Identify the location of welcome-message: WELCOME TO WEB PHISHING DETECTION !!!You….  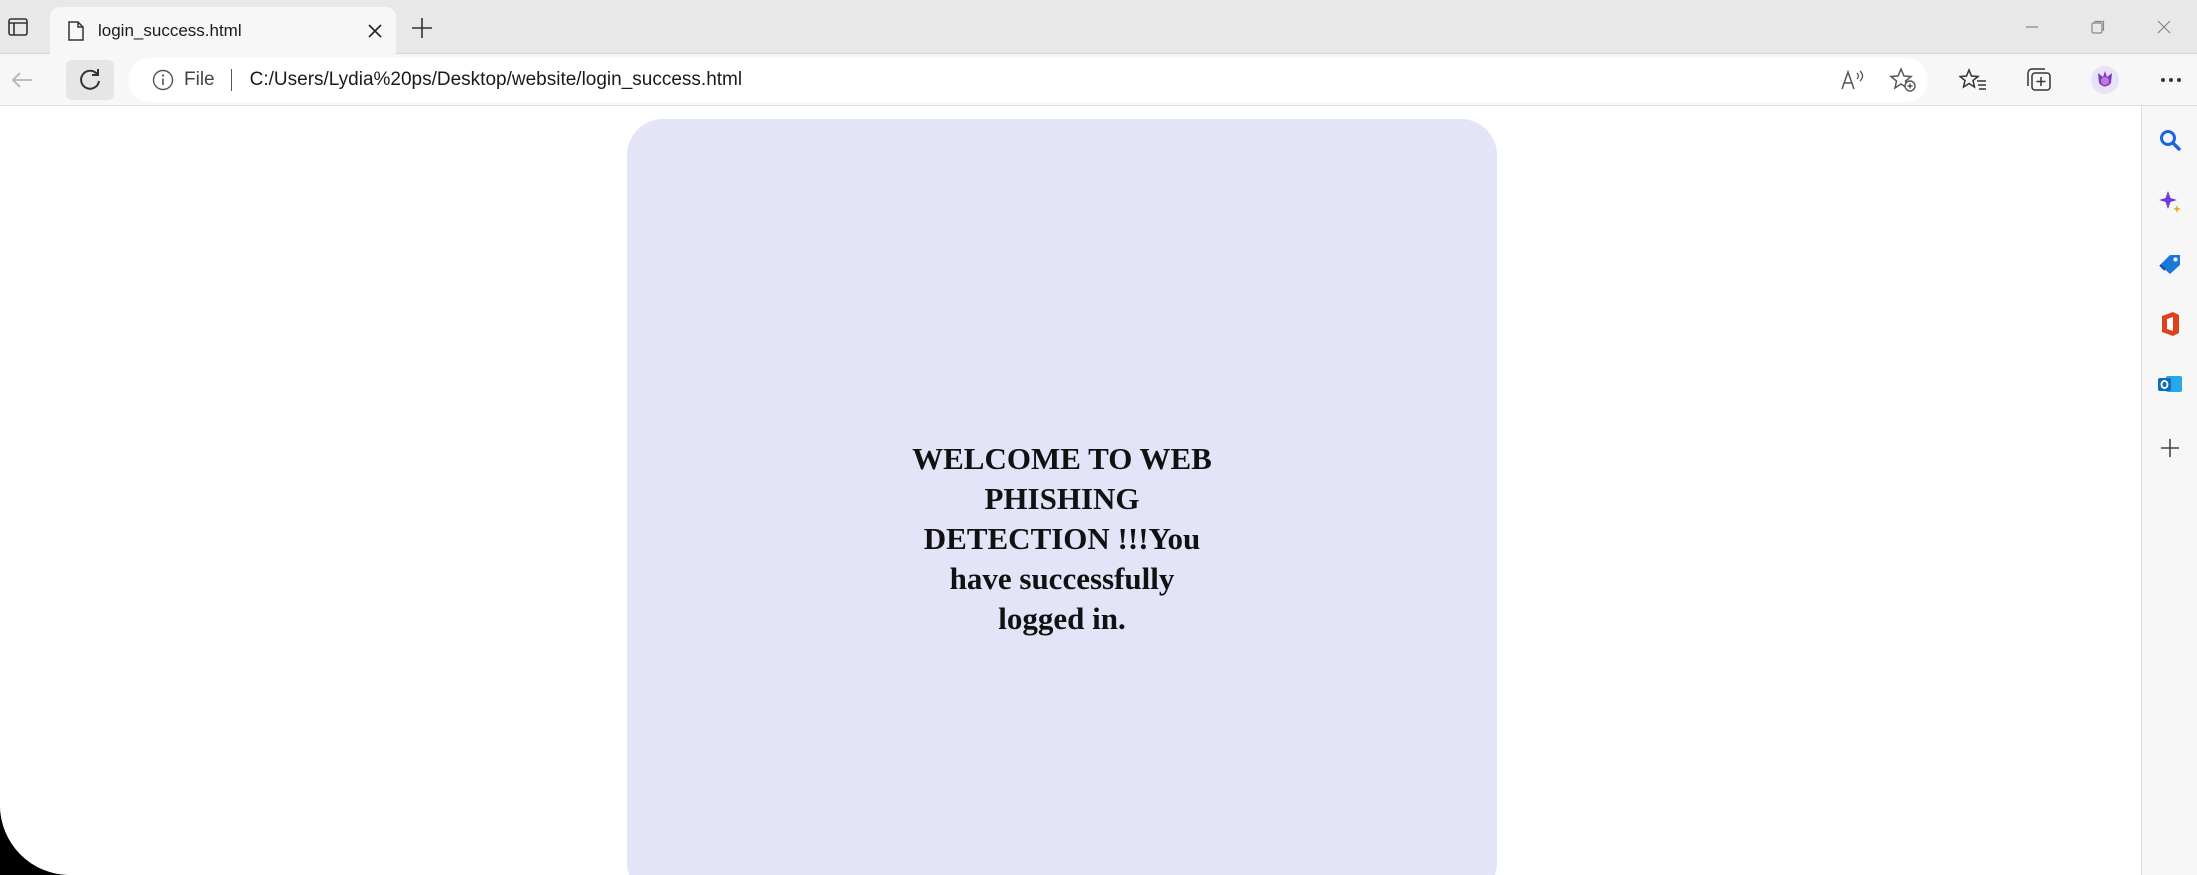
(1062, 538).